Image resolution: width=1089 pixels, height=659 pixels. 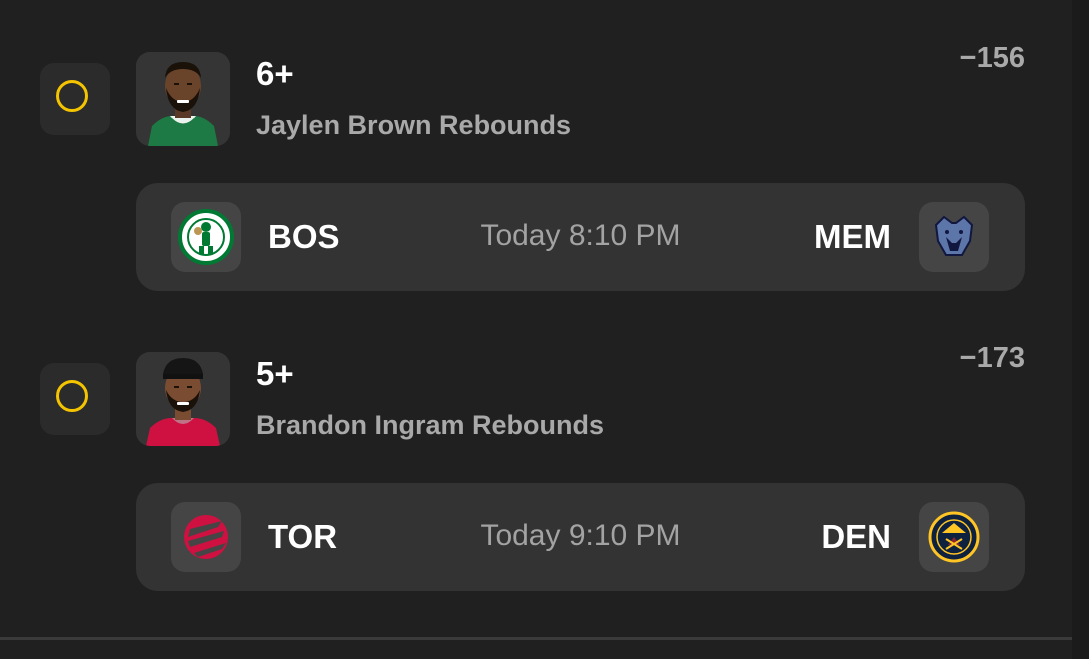 I want to click on prop-line: 6+, so click(x=275, y=73).